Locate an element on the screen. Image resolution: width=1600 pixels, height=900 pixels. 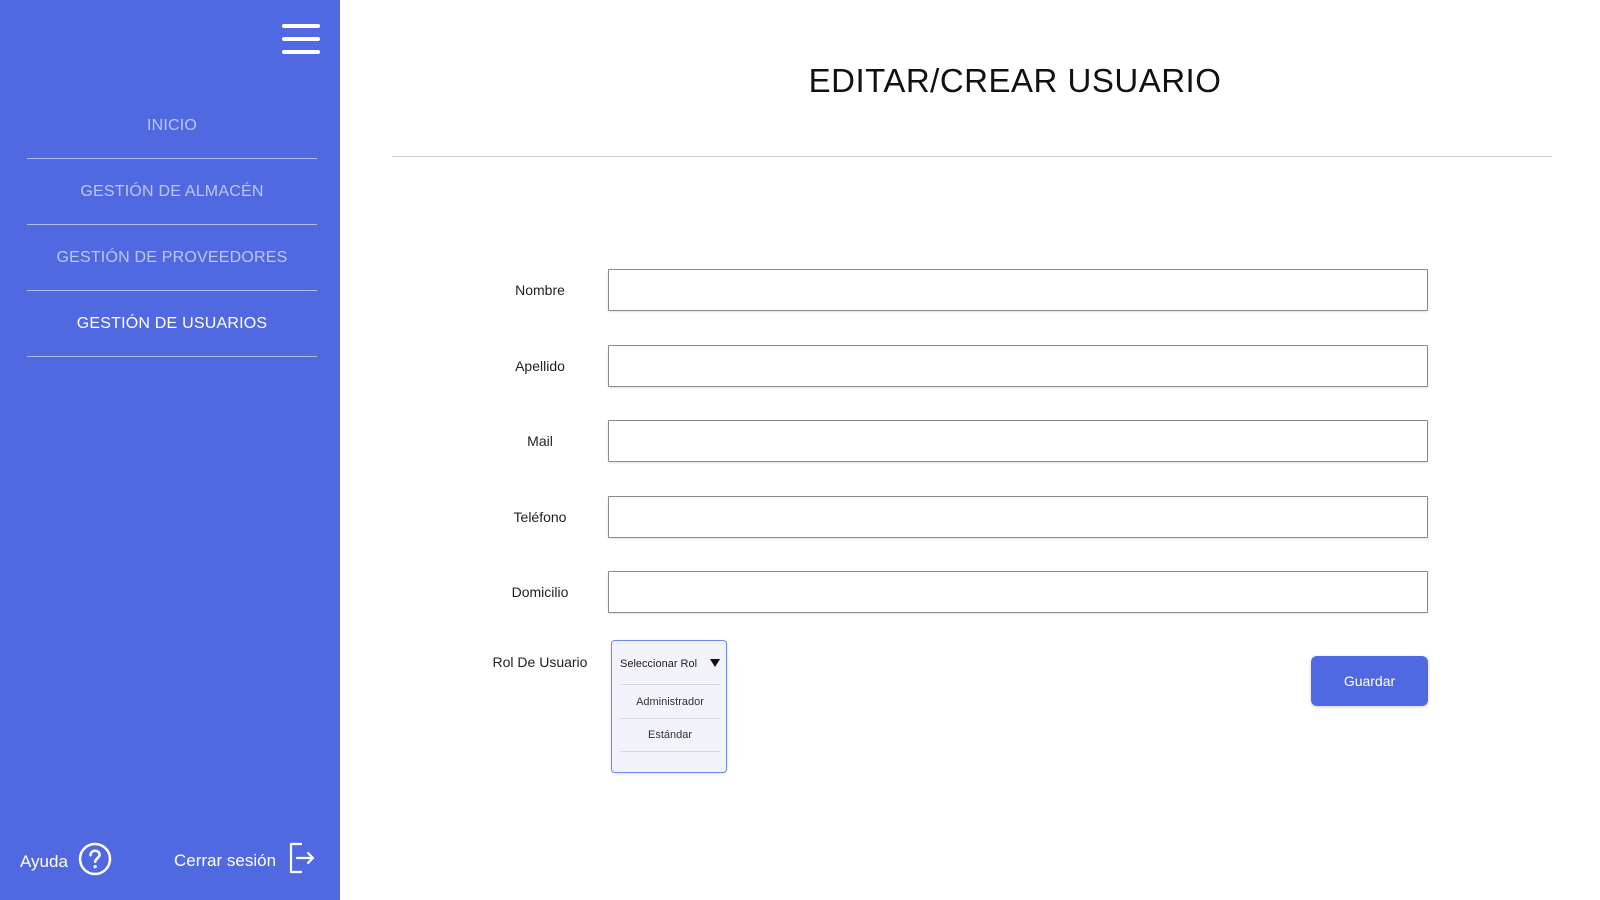
caret-down-icon is located at coordinates (715, 664).